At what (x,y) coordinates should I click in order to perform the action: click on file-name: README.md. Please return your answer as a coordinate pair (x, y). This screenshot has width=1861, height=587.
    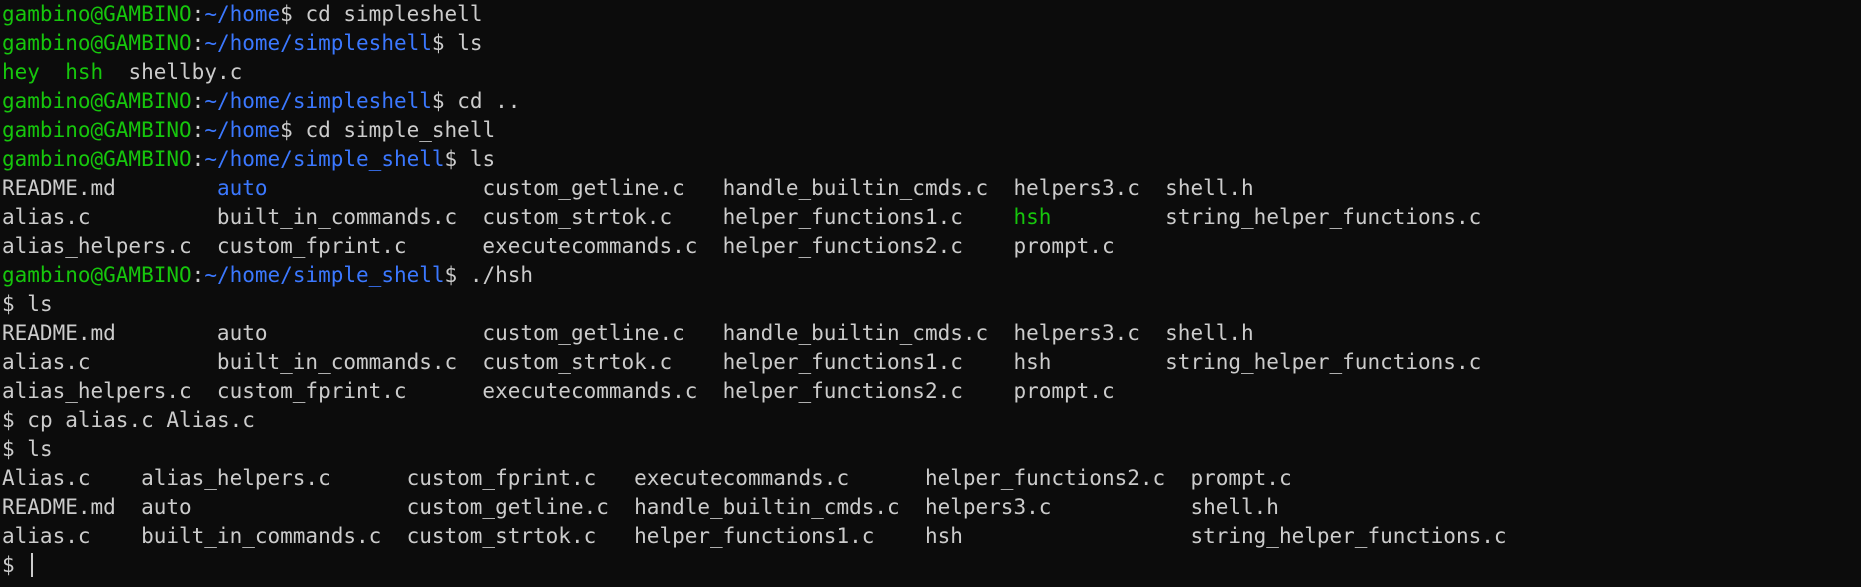
    Looking at the image, I should click on (109, 188).